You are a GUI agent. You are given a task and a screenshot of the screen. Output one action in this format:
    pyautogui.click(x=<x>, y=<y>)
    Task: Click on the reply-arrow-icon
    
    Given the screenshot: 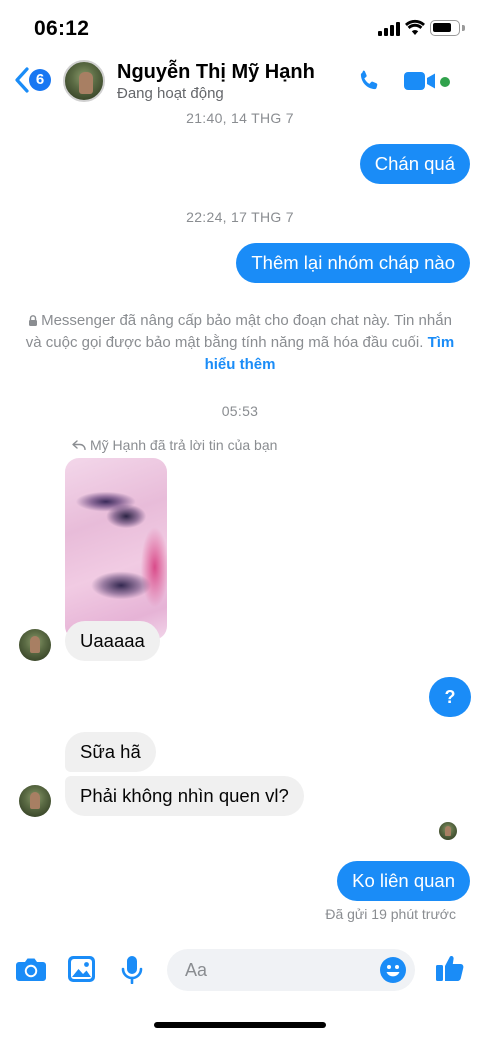 What is the action you would take?
    pyautogui.click(x=79, y=445)
    